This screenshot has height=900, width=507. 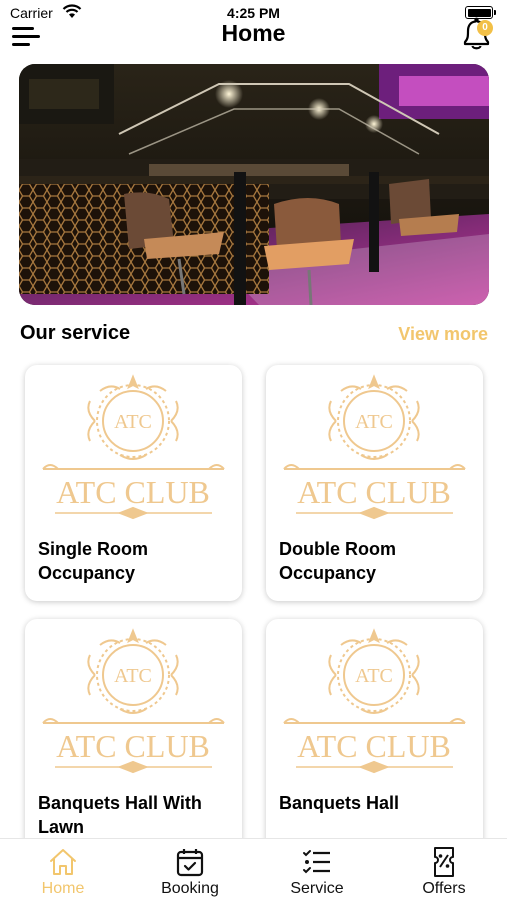 I want to click on page-title: Home, so click(x=253, y=33).